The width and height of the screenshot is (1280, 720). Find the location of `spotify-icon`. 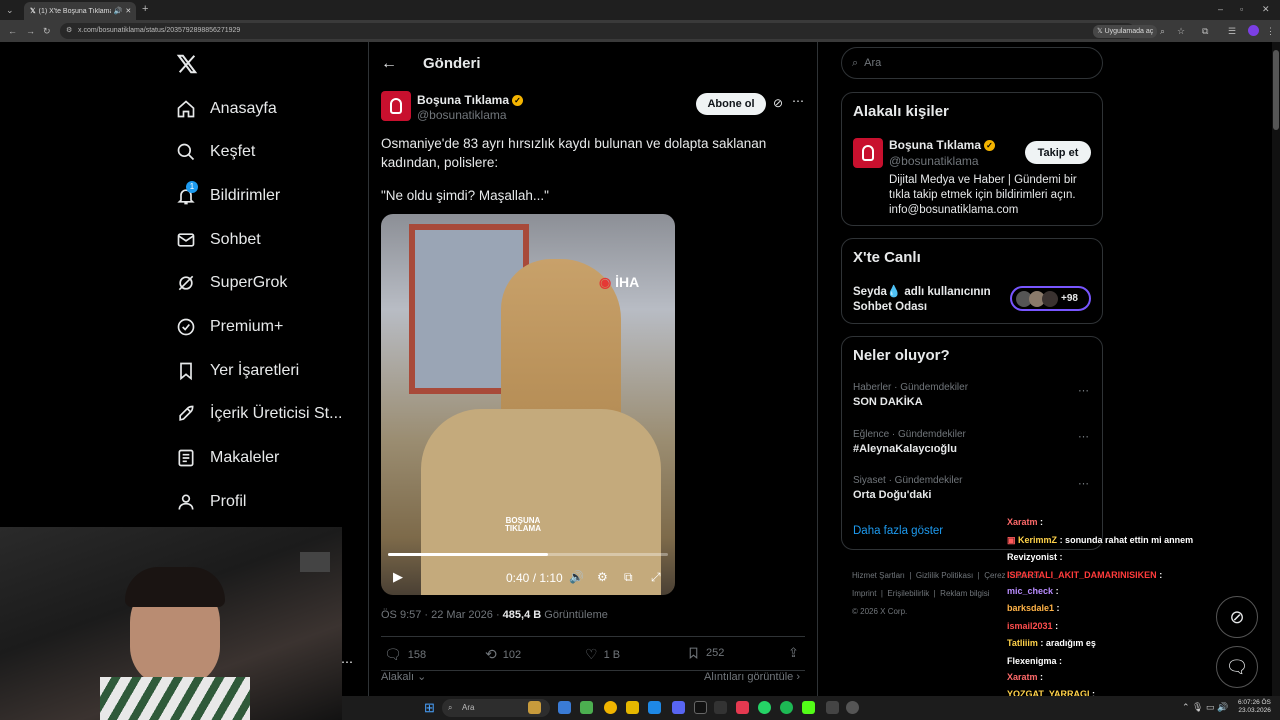

spotify-icon is located at coordinates (786, 707).